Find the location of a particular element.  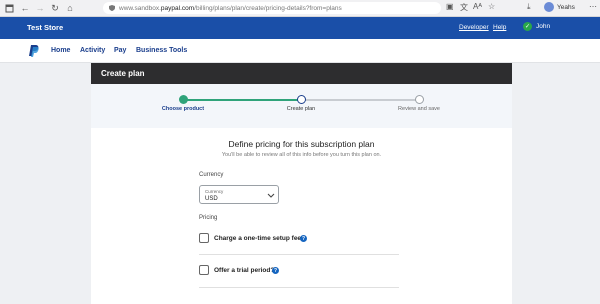

forward-icon: → is located at coordinates (40, 8).